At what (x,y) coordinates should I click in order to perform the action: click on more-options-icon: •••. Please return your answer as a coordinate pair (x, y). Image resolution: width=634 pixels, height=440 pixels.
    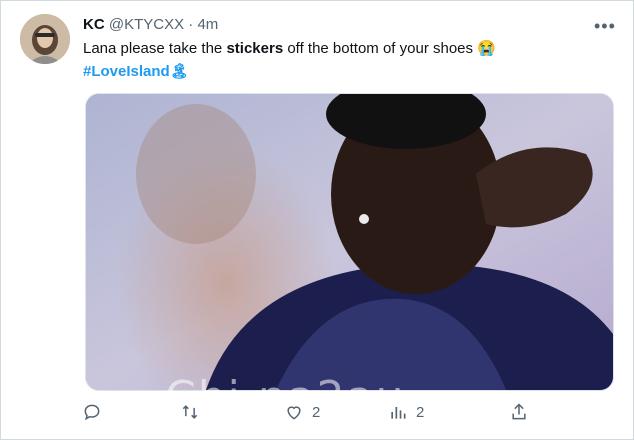
    Looking at the image, I should click on (605, 26).